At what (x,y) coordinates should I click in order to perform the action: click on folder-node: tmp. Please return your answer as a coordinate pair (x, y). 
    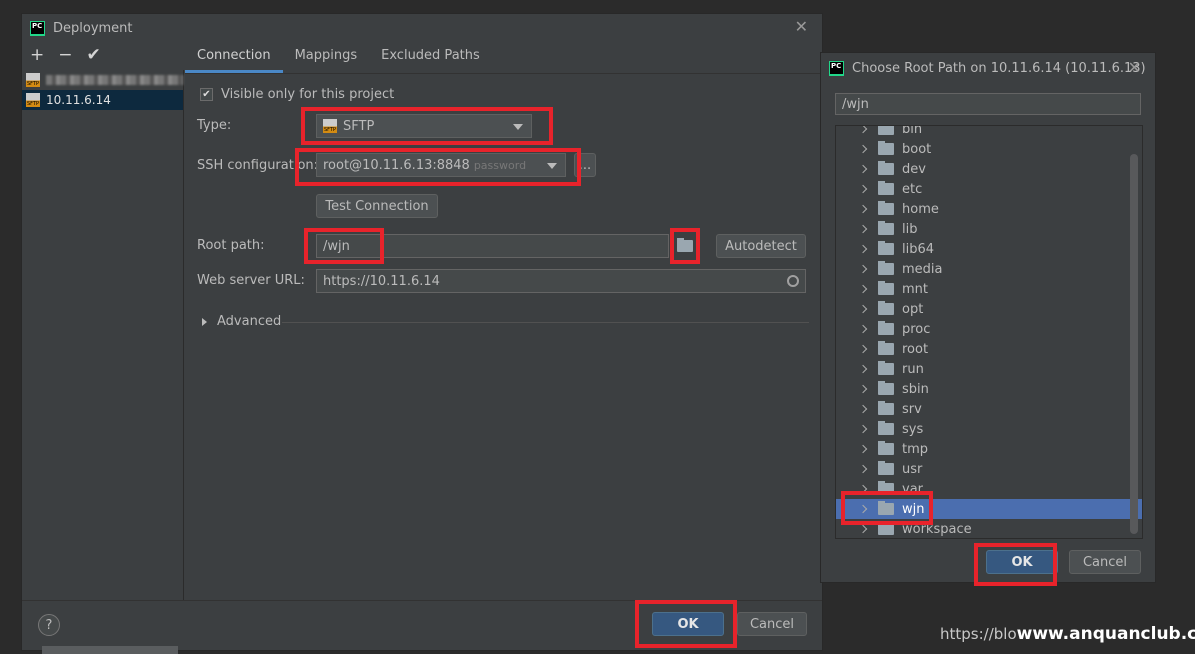
    Looking at the image, I should click on (989, 449).